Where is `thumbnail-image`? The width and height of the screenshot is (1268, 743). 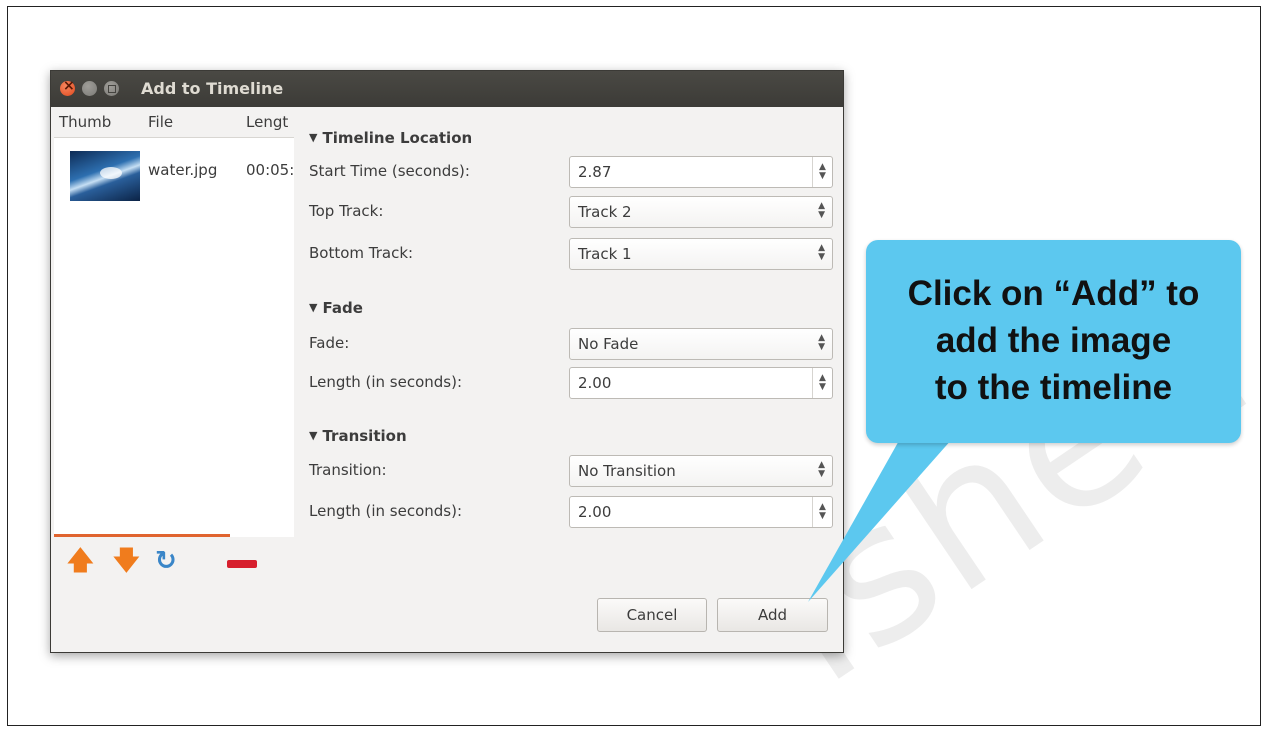
thumbnail-image is located at coordinates (105, 176).